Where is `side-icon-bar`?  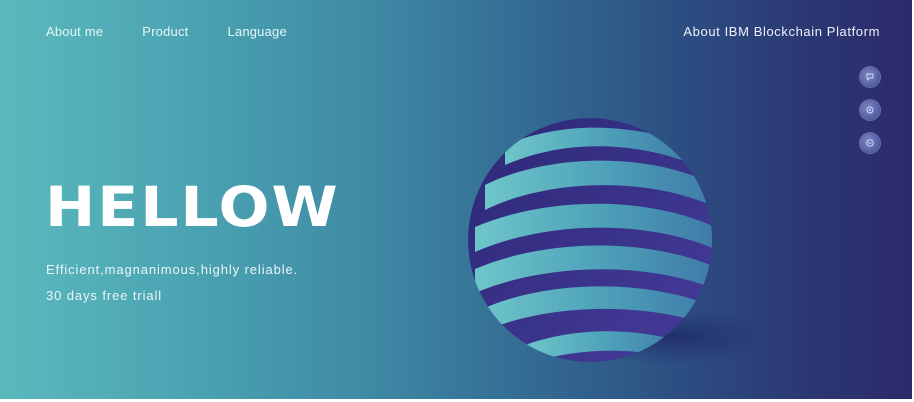 side-icon-bar is located at coordinates (870, 110).